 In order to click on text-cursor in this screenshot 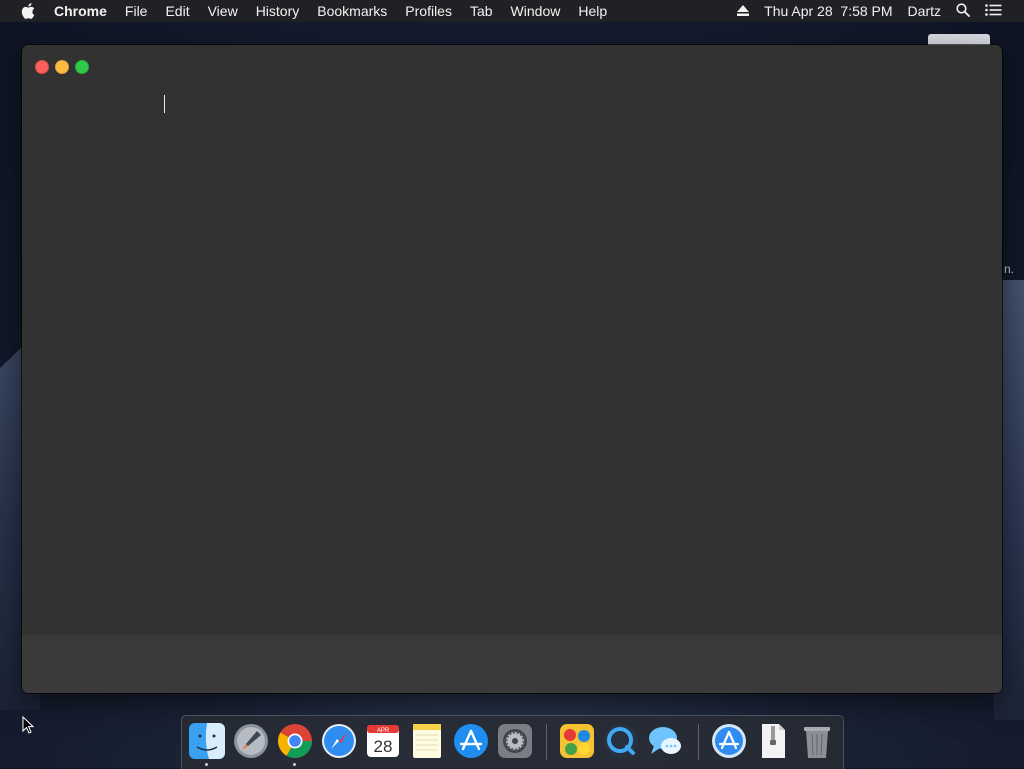, I will do `click(164, 104)`.